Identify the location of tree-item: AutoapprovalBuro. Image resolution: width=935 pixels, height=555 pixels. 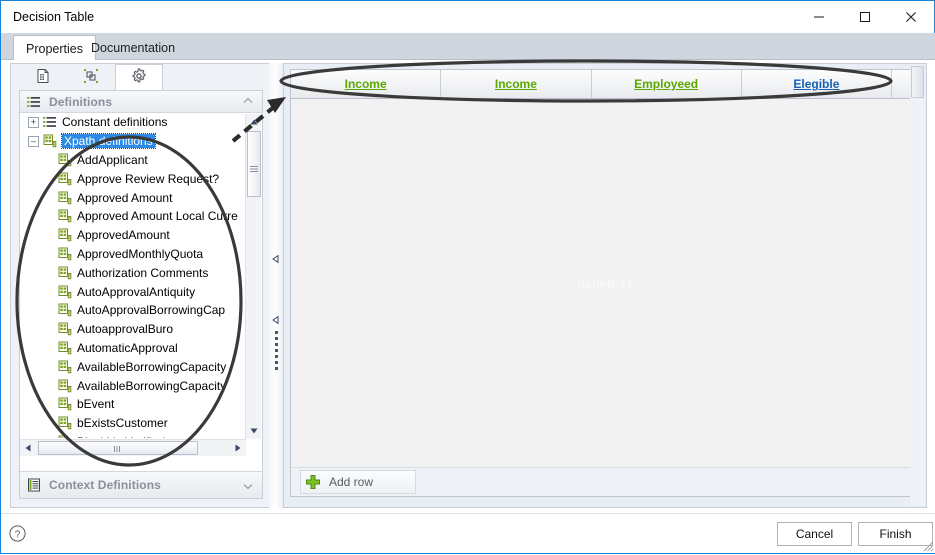
(132, 329).